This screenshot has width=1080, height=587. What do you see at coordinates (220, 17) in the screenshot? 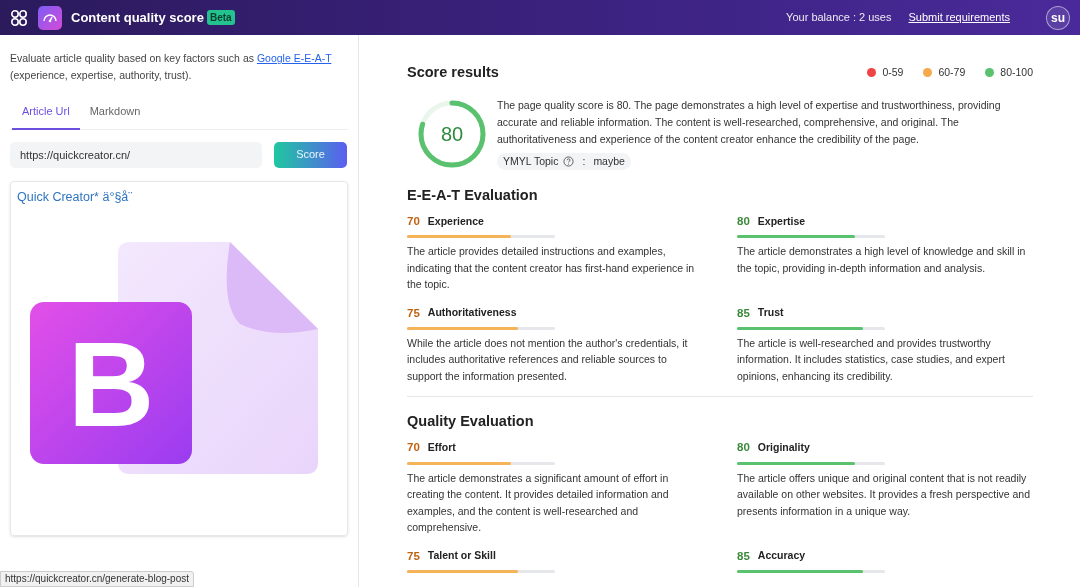
I see `beta-badge: Beta` at bounding box center [220, 17].